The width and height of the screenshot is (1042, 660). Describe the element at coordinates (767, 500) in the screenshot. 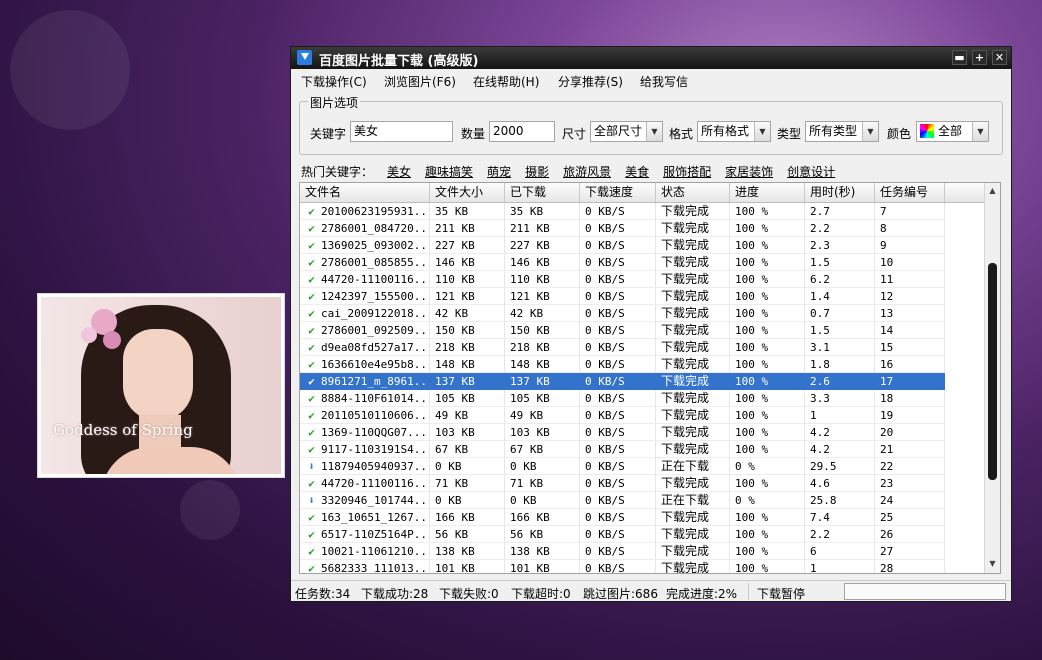

I see `cell-progress: 0 %` at that location.